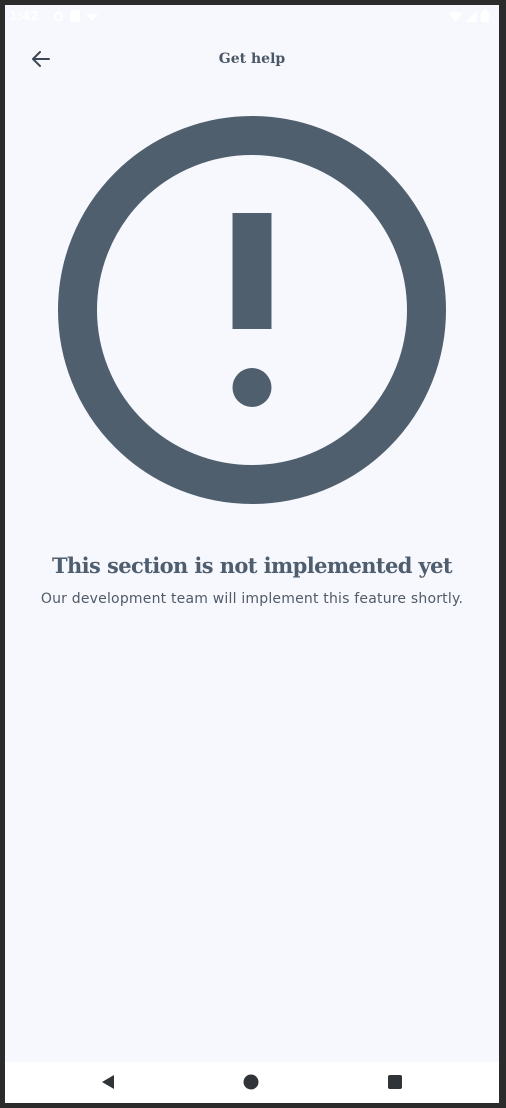  What do you see at coordinates (455, 17) in the screenshot?
I see `wifi-icon` at bounding box center [455, 17].